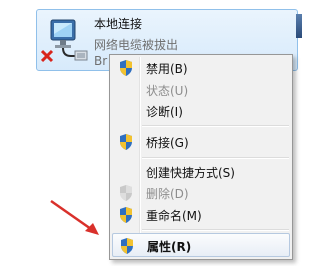 The height and width of the screenshot is (266, 320). What do you see at coordinates (167, 69) in the screenshot?
I see `menu-item-label: 禁用(B)` at bounding box center [167, 69].